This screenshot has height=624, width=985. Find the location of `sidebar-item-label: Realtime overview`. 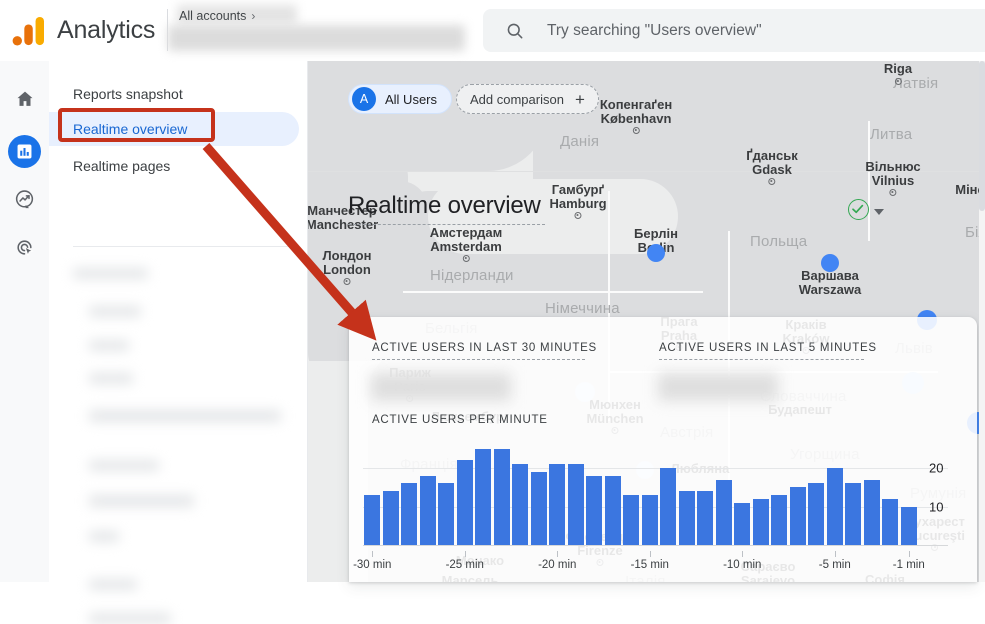

sidebar-item-label: Realtime overview is located at coordinates (130, 129).